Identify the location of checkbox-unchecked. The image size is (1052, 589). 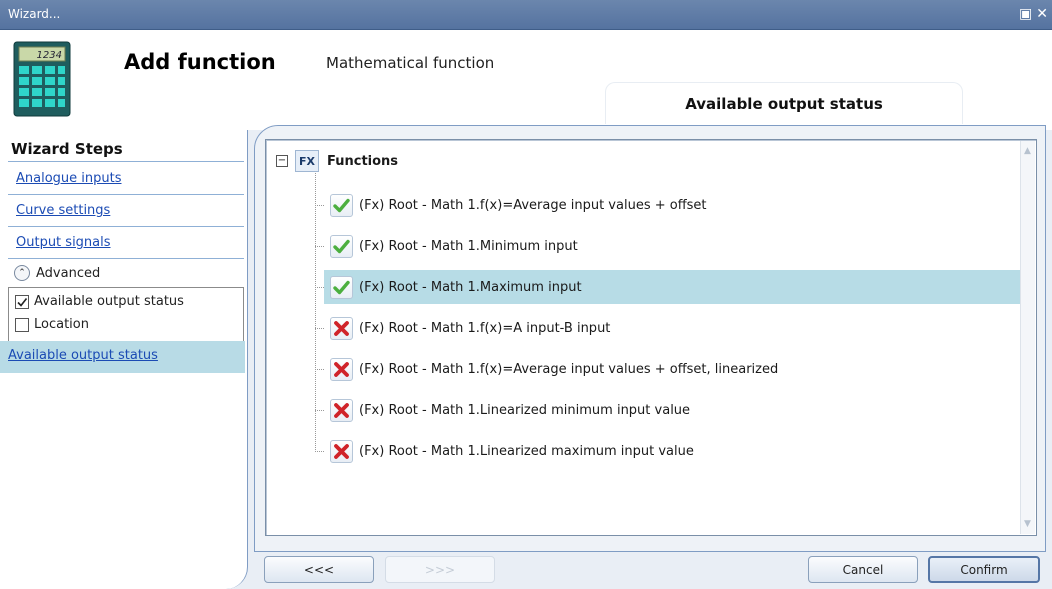
(22, 324).